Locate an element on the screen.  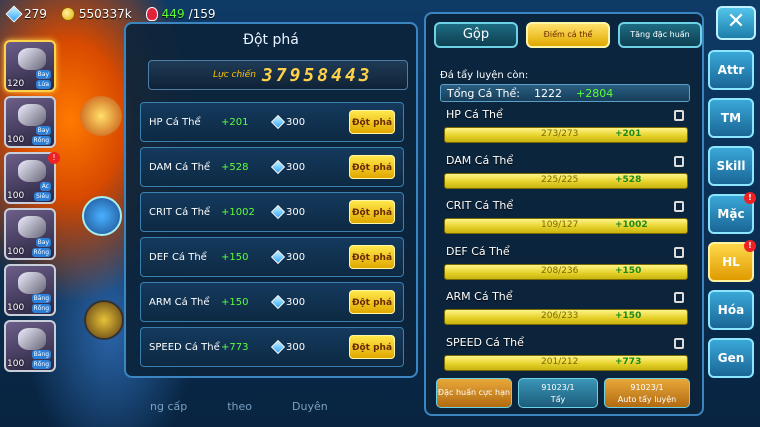
iv-bar: 109/127 +1002 is located at coordinates (566, 226).